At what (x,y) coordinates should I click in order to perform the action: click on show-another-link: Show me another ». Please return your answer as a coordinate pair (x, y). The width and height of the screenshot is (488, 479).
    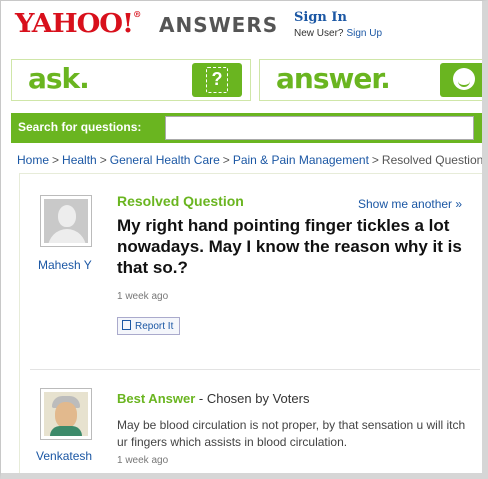
    Looking at the image, I should click on (410, 204).